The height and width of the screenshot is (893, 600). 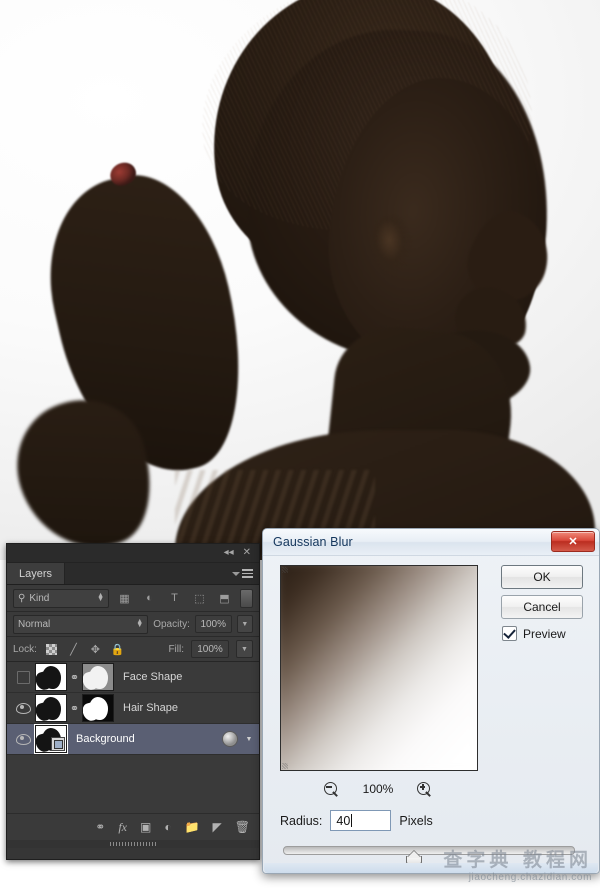 I want to click on lock-position-icon: ✥, so click(x=95, y=649).